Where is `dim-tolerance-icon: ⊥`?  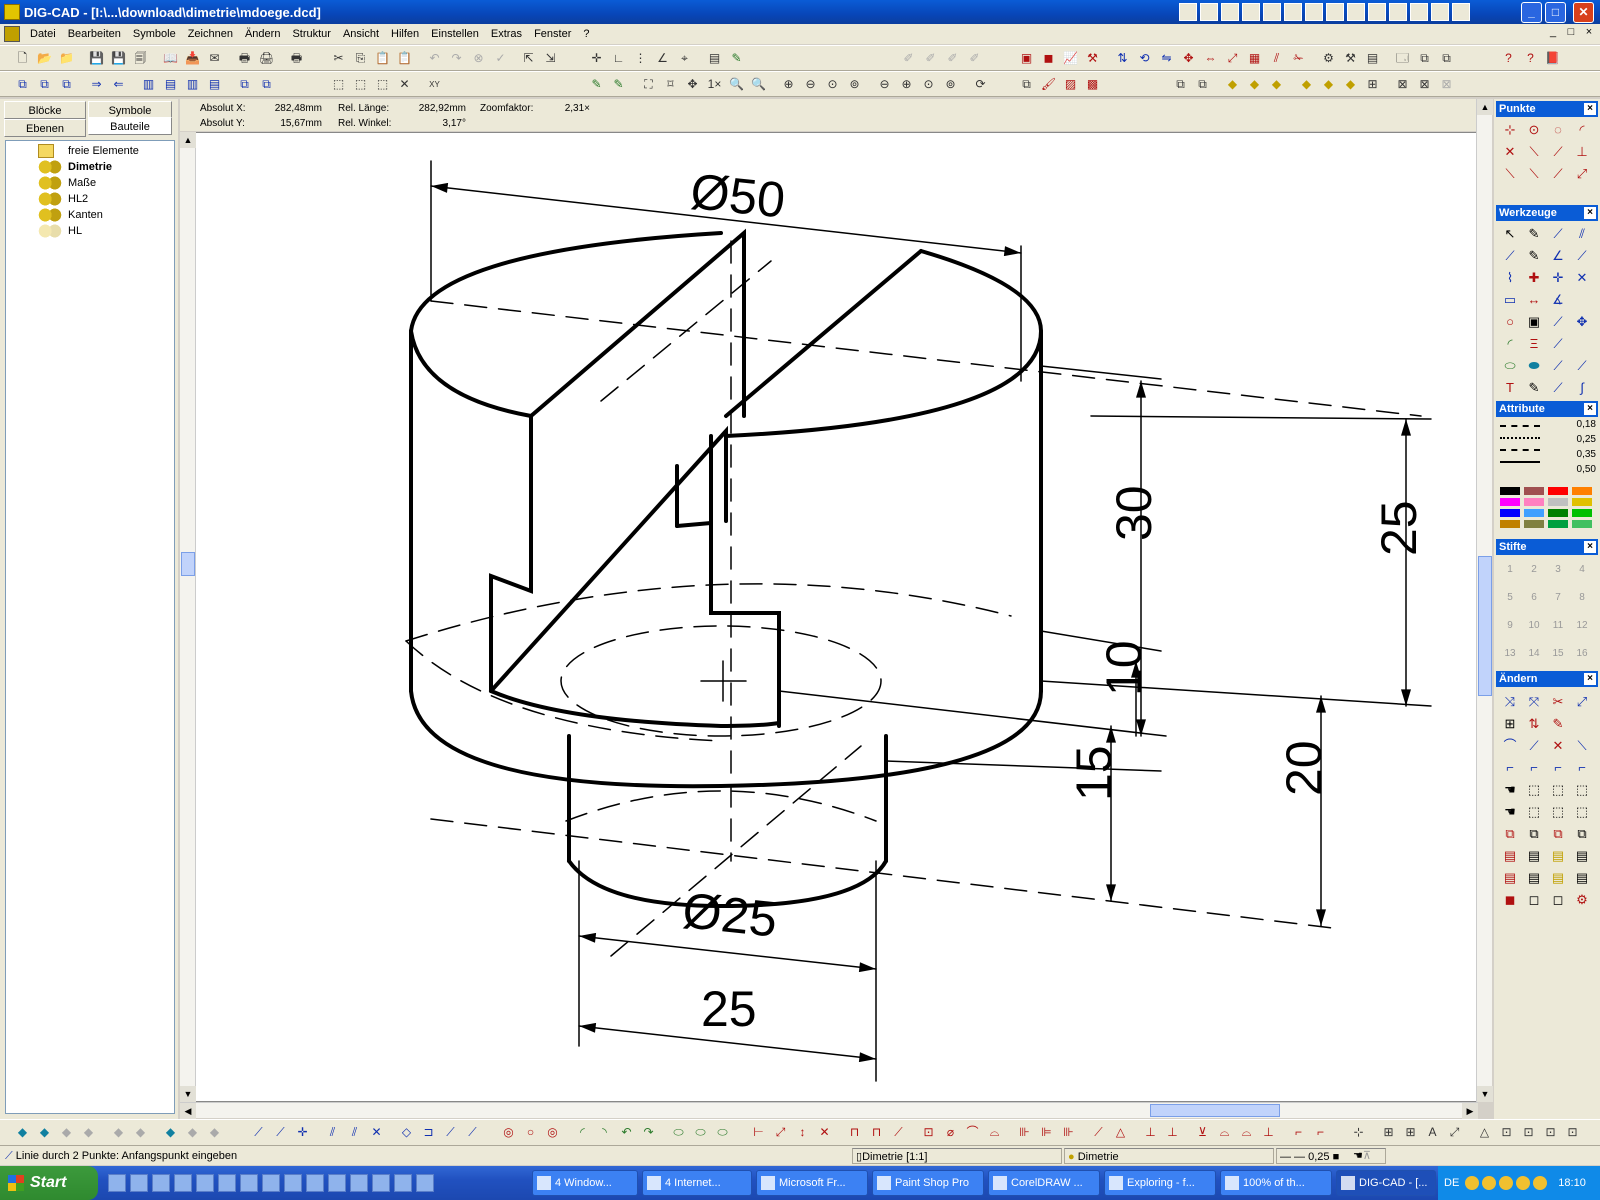 dim-tolerance-icon: ⊥ is located at coordinates (1150, 1132).